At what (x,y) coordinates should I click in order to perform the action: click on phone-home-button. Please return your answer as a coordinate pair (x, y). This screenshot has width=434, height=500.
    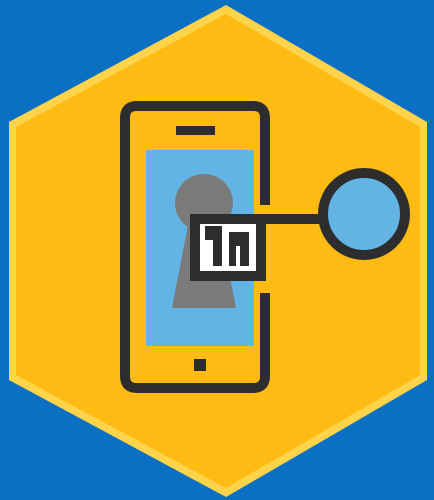
    Looking at the image, I should click on (200, 365).